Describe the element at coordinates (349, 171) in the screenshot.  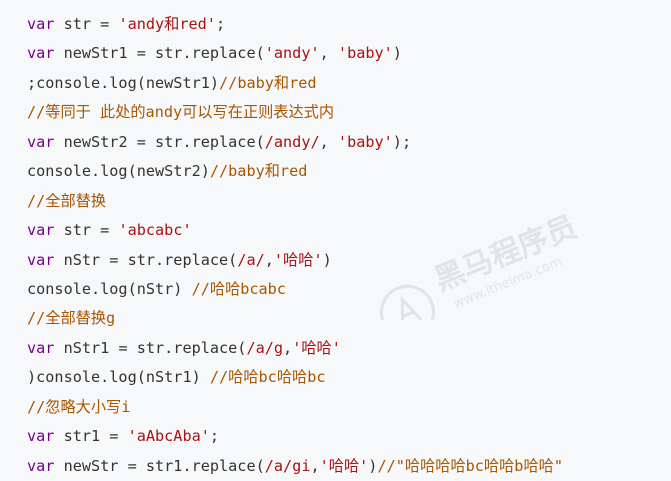
I see `code-line: console.log(newStr2)//baby和red` at that location.